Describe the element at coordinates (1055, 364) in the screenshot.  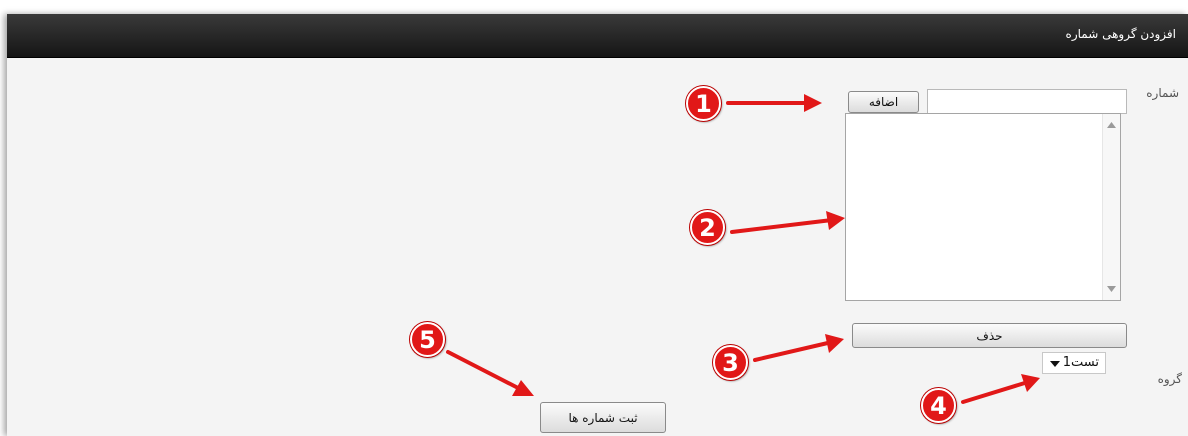
I see `chevron-down-icon` at that location.